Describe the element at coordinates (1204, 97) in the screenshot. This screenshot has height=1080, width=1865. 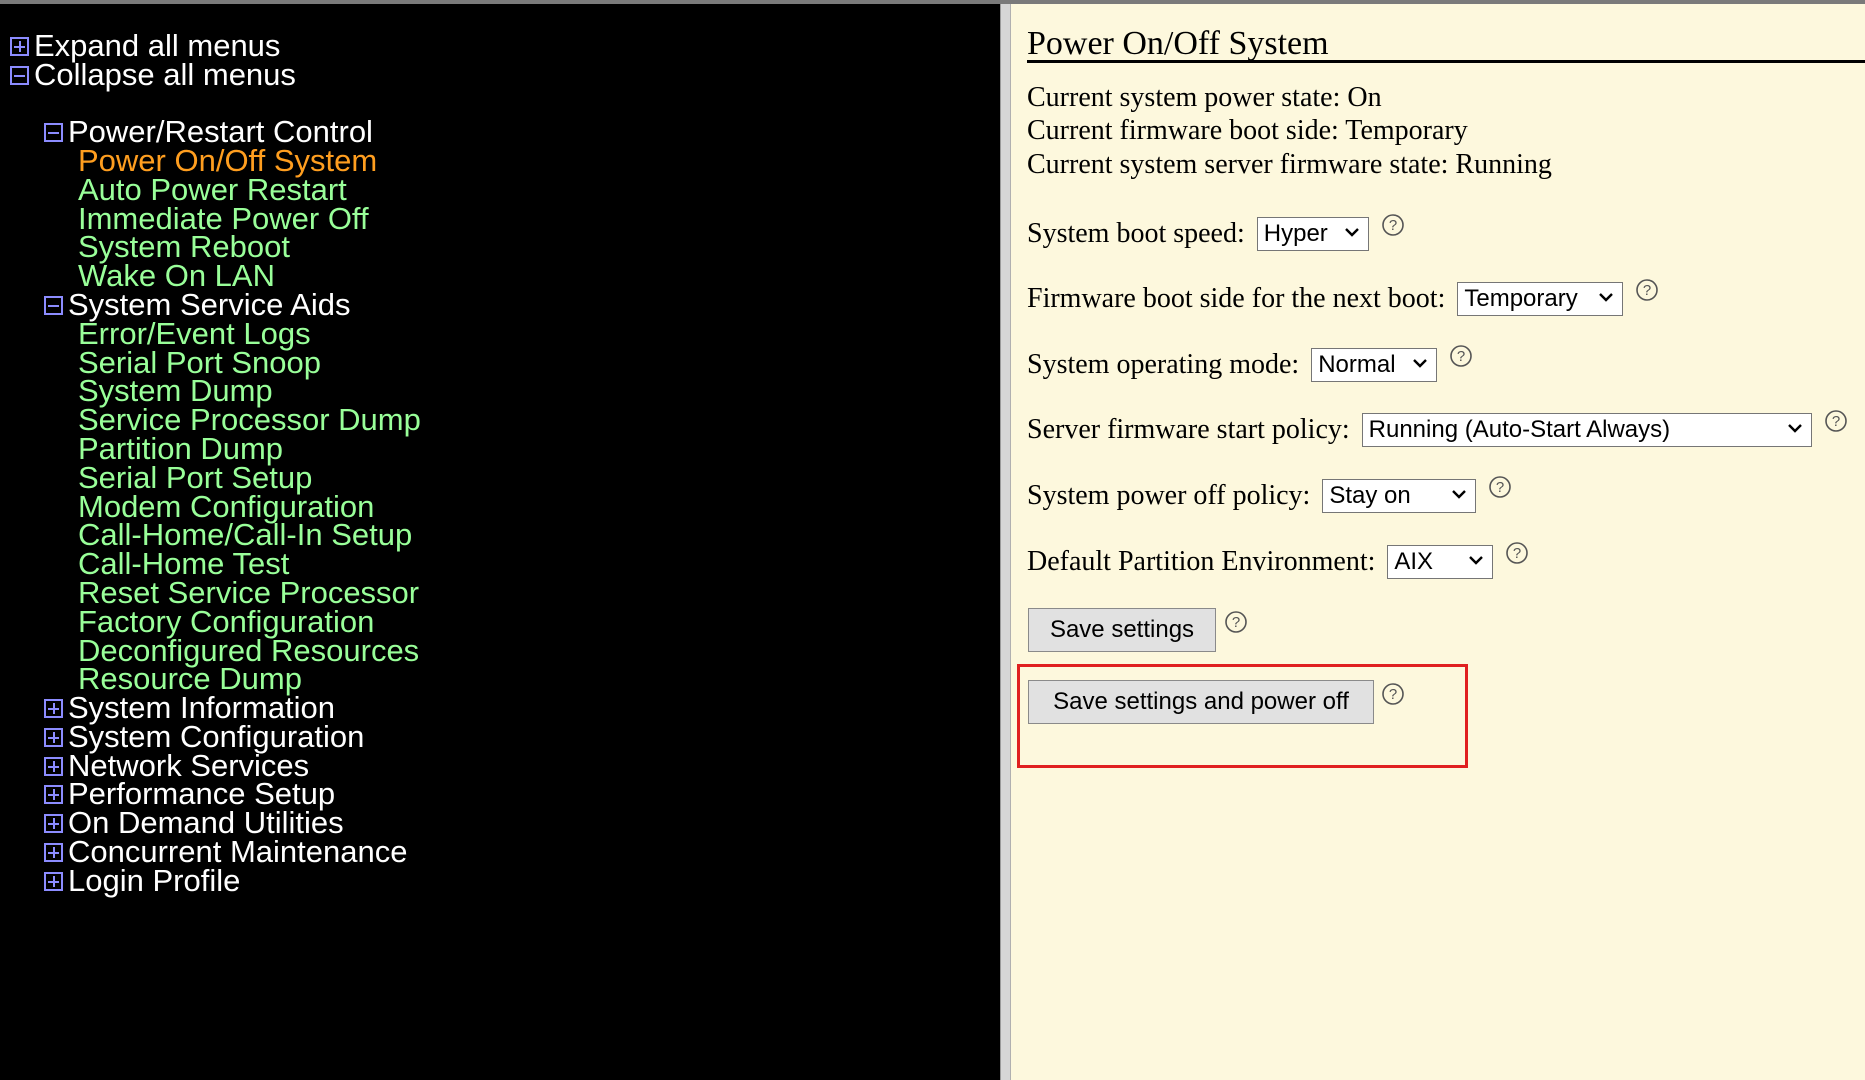
I see `status-power-state: Current system power state: On` at that location.